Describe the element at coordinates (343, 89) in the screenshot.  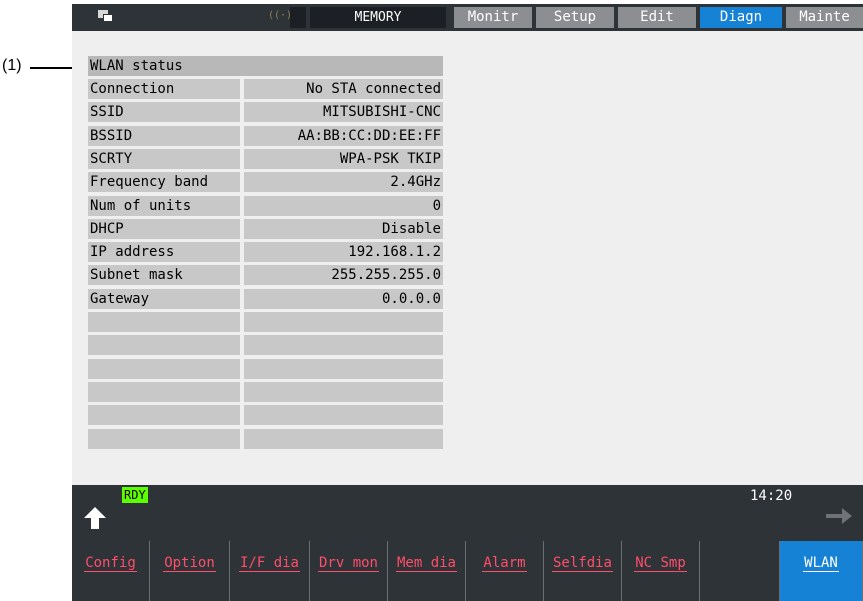
I see `row-value: No STA connected` at that location.